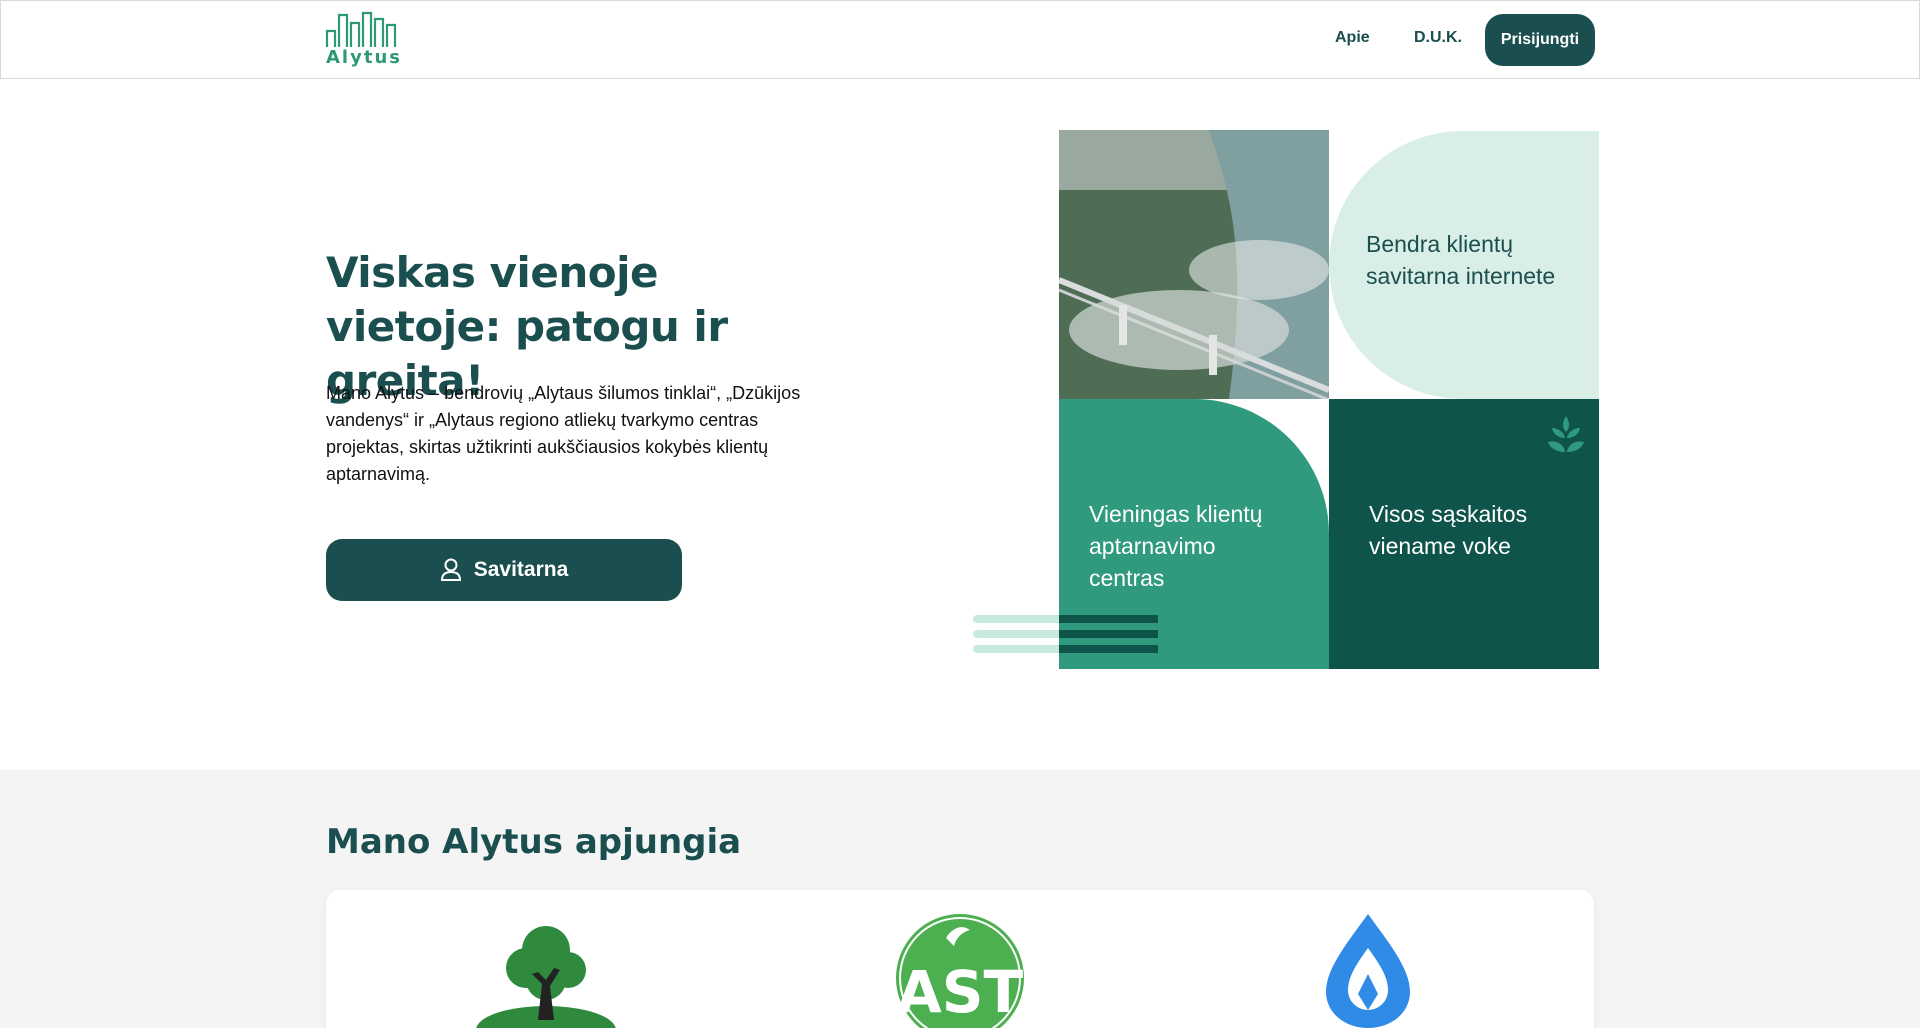 Image resolution: width=1920 pixels, height=1028 pixels. Describe the element at coordinates (1176, 546) in the screenshot. I see `tile-customer-center-text: Vieningas klientų aptarnavimo centras` at that location.